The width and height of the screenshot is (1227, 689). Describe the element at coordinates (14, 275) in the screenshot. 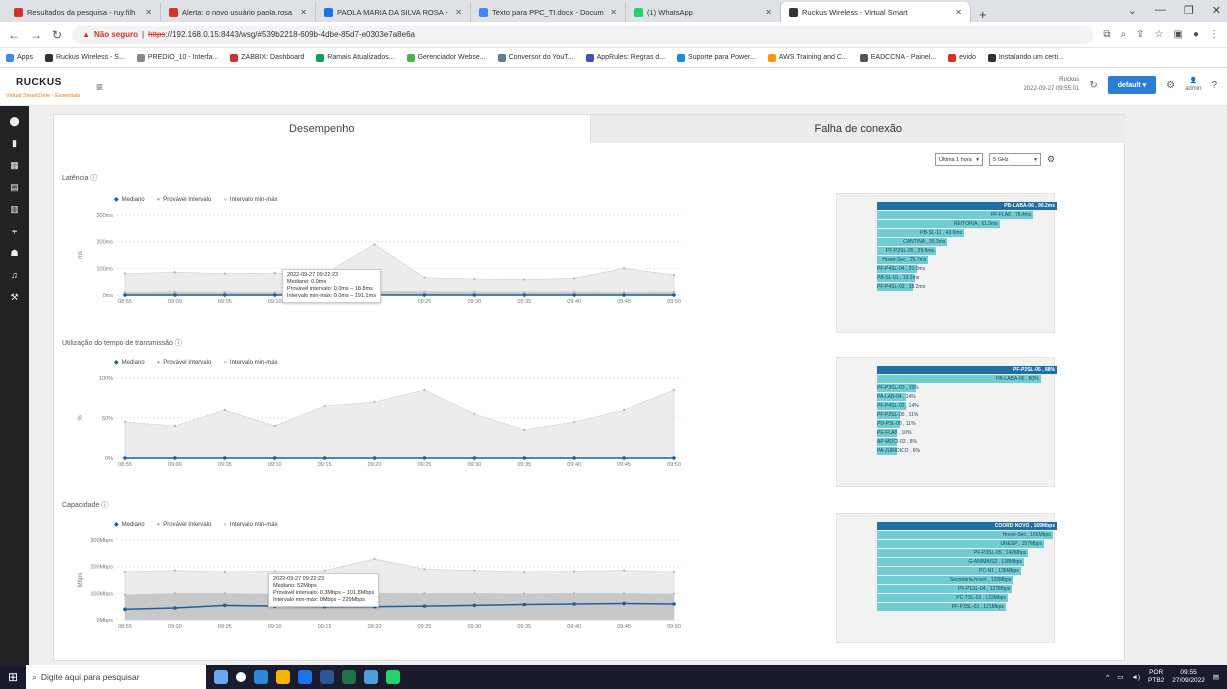

I see `bell-icon: ♫` at that location.